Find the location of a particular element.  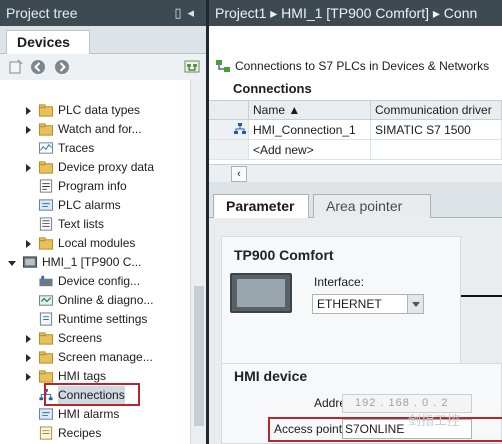

tab-parameter: Parameter is located at coordinates (261, 206).